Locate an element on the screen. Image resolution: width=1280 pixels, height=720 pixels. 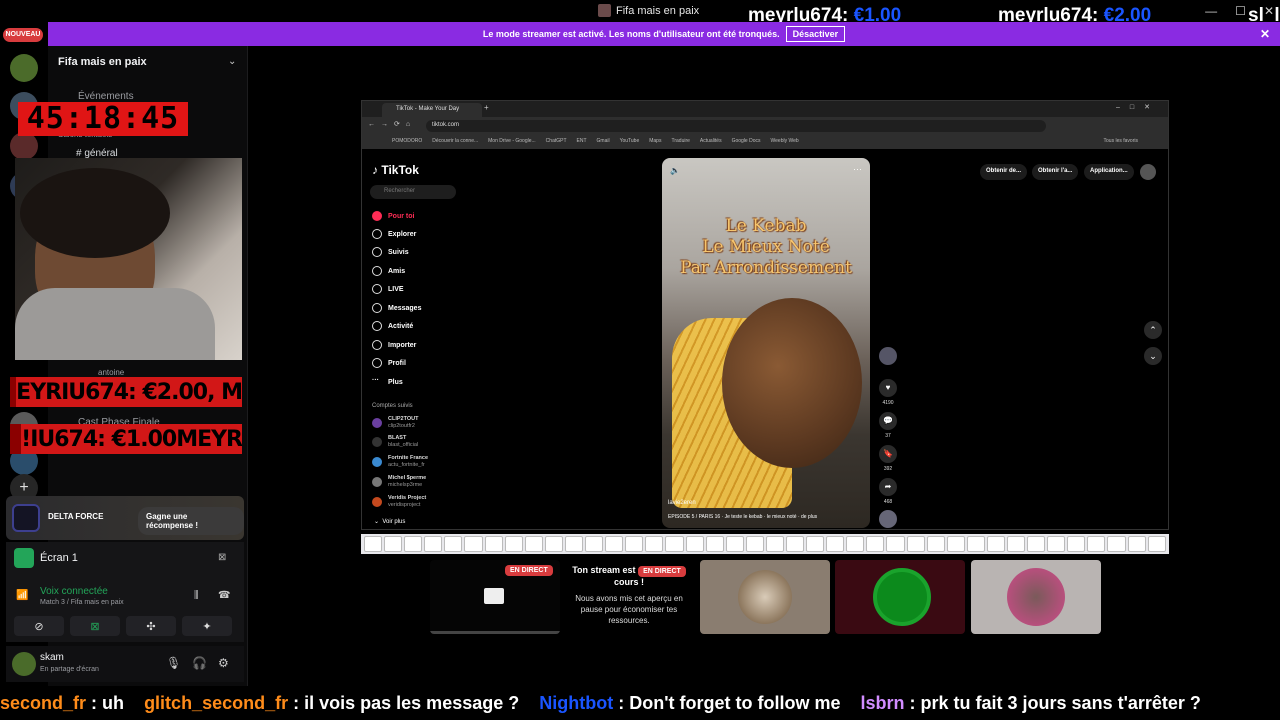
signal-icon: 📶 is located at coordinates (22, 595).